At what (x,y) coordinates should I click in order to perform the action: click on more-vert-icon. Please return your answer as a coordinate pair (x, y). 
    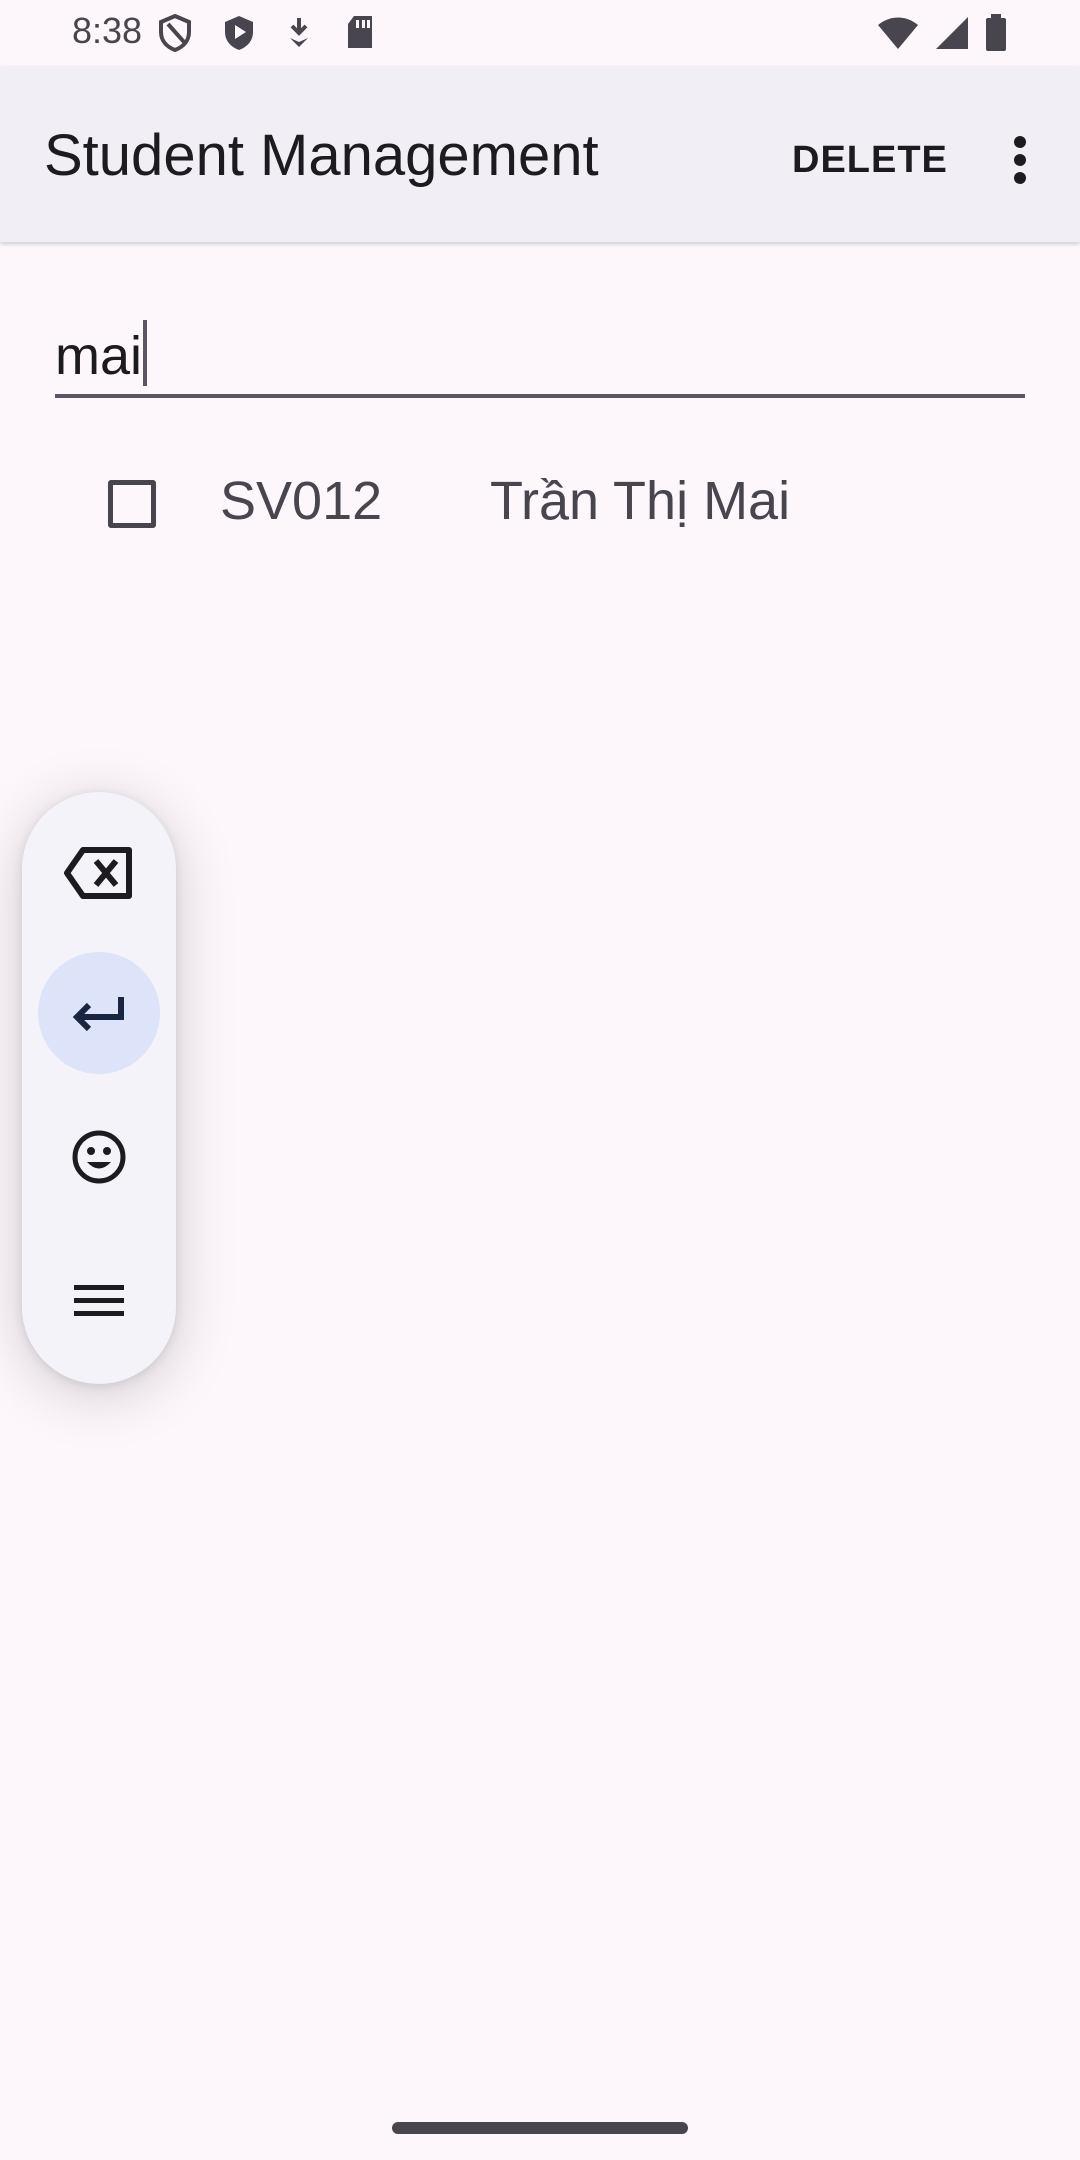
    Looking at the image, I should click on (1020, 160).